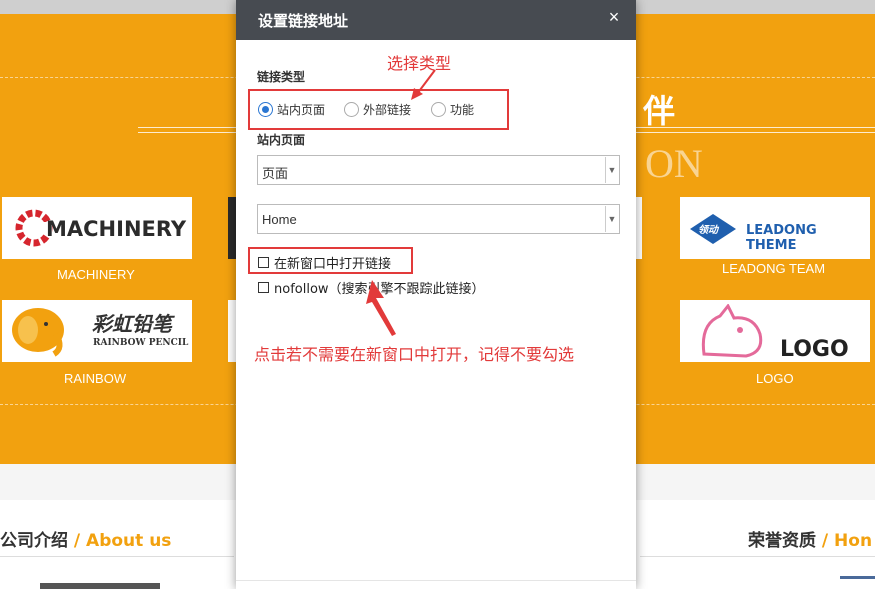 The width and height of the screenshot is (875, 589). I want to click on logo-caption: MACHINERY, so click(96, 274).